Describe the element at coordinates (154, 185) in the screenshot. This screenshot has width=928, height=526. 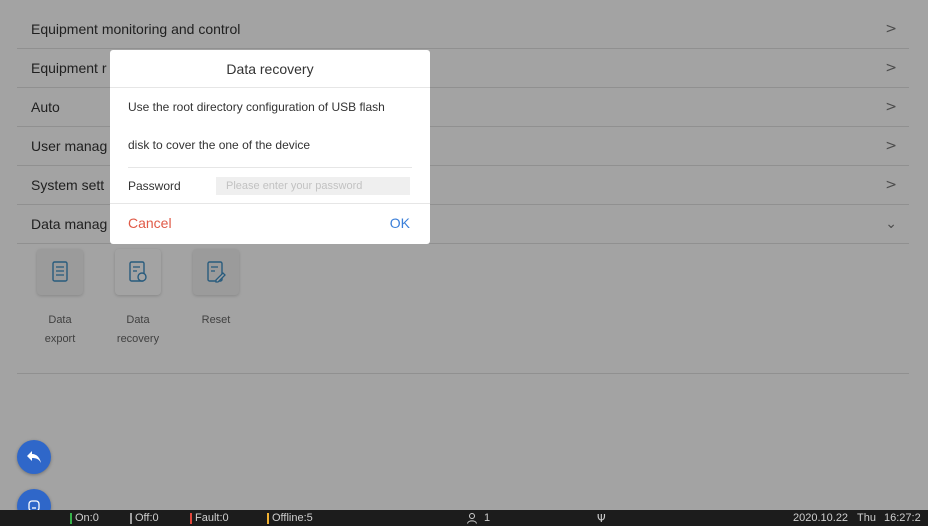
I see `password-label: Password` at that location.